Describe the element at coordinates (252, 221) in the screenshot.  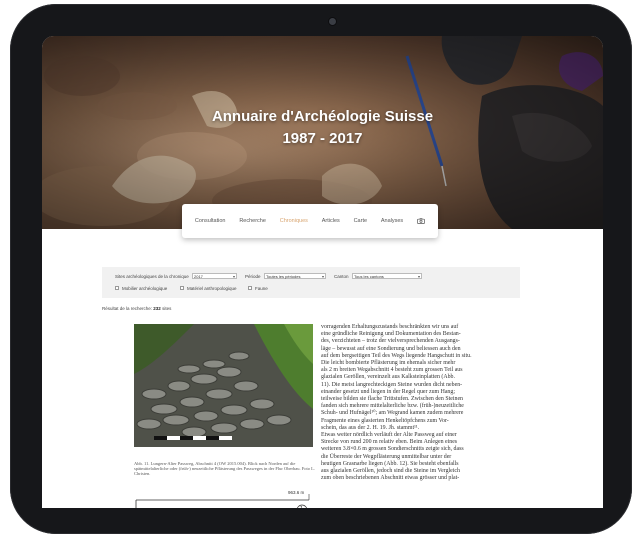
I see `nav-item-recherche: Recherche` at that location.